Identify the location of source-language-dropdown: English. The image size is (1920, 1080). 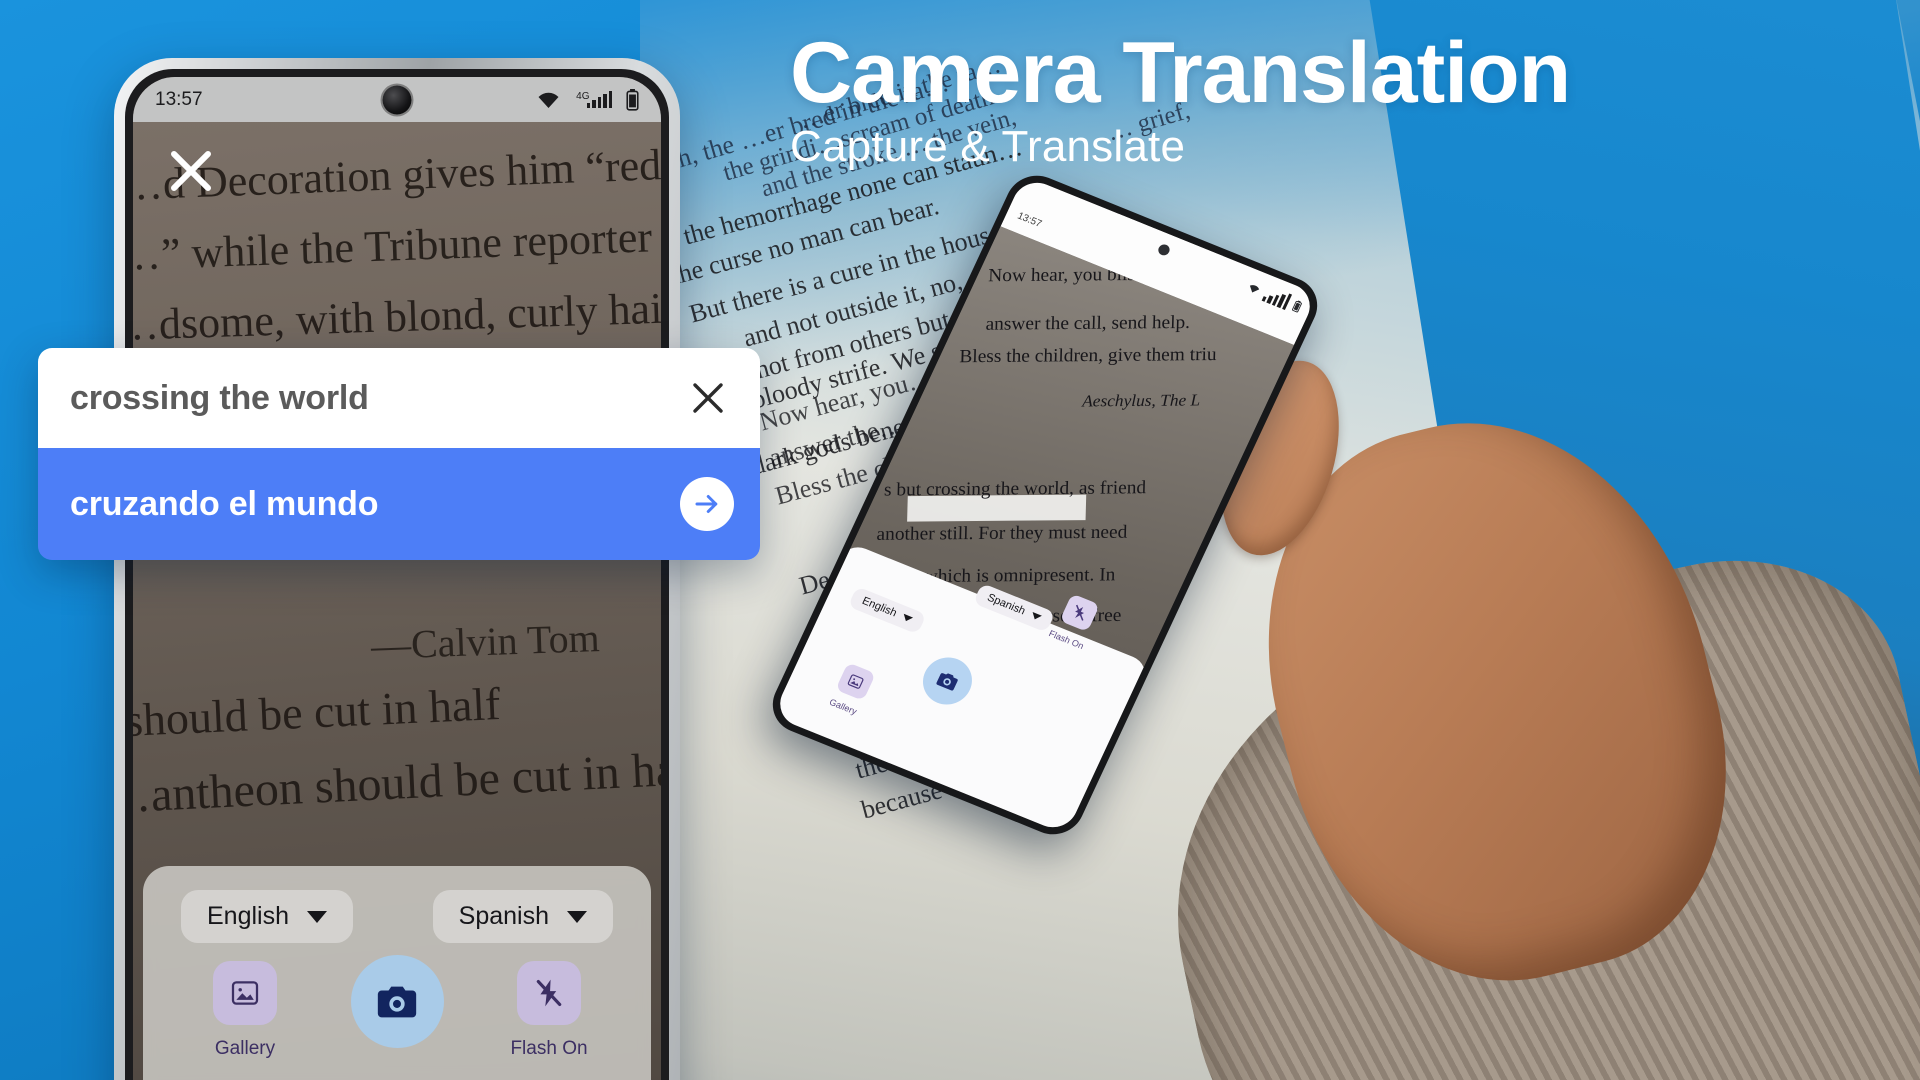
(267, 916).